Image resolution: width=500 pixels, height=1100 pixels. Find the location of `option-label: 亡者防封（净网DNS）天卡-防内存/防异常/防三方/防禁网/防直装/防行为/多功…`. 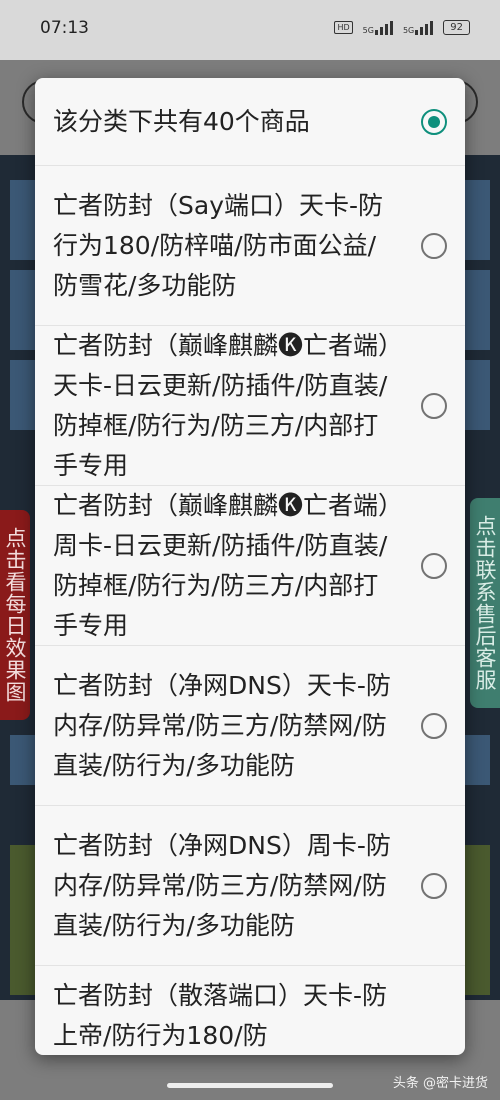

option-label: 亡者防封（净网DNS）天卡-防内存/防异常/防三方/防禁网/防直装/防行为/多功… is located at coordinates (222, 725).